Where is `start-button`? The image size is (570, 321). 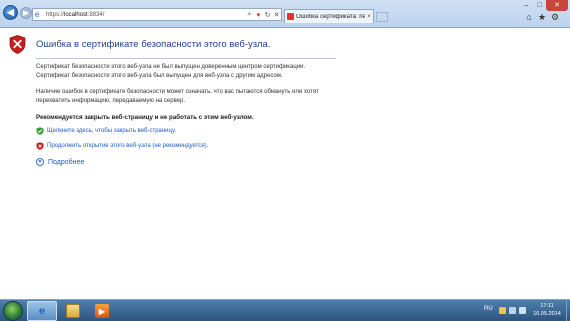 start-button is located at coordinates (13, 311).